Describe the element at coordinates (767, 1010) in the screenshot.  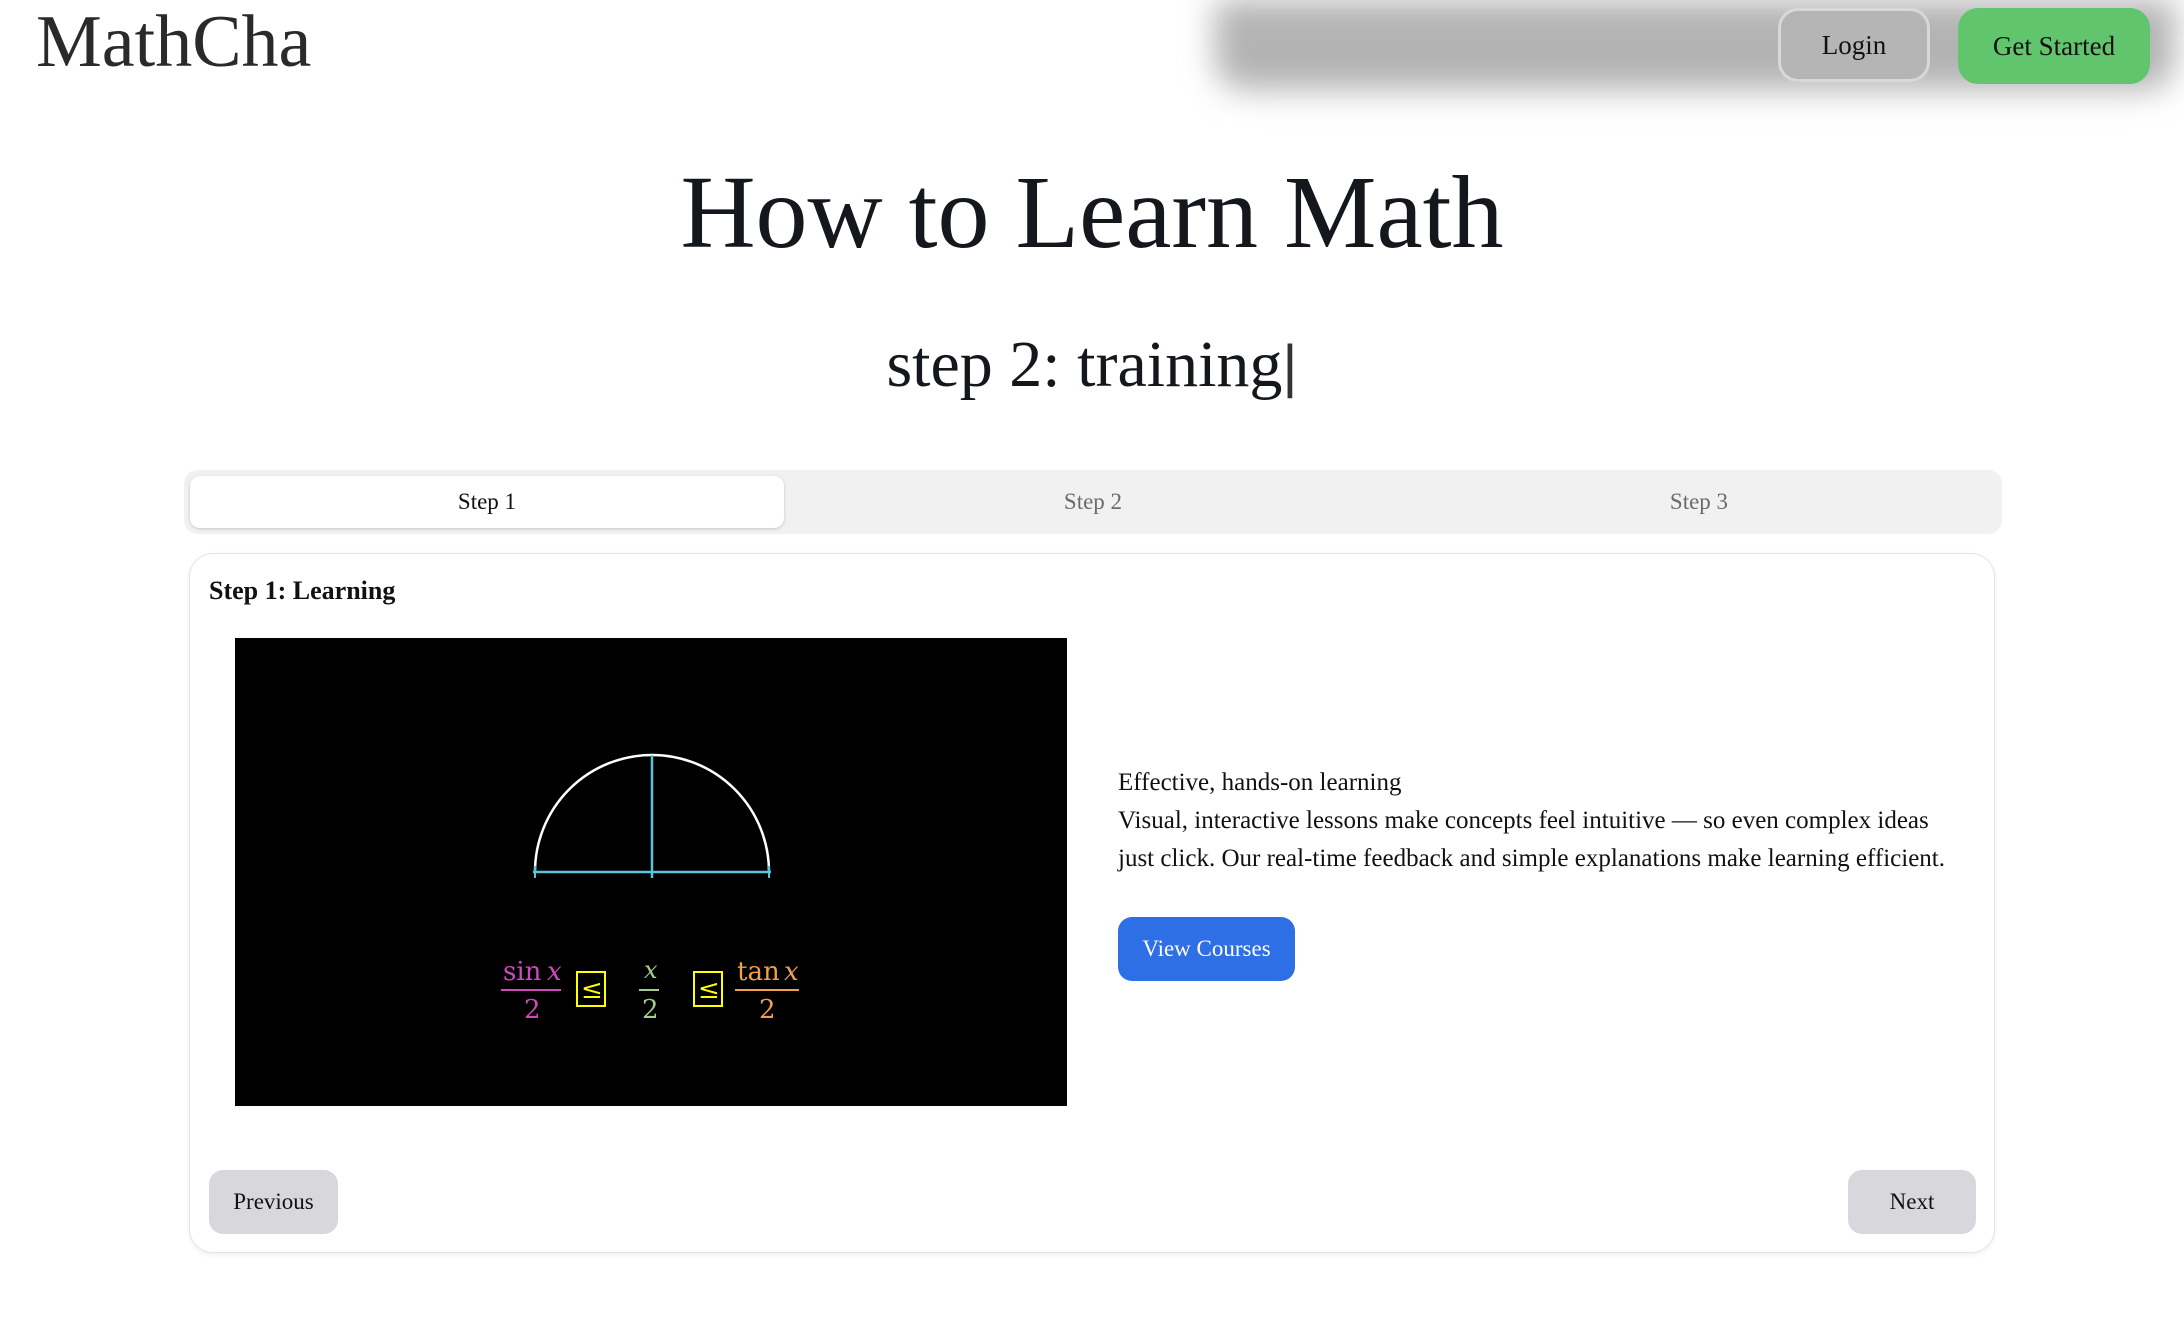
I see `tan-denominator: 2` at that location.